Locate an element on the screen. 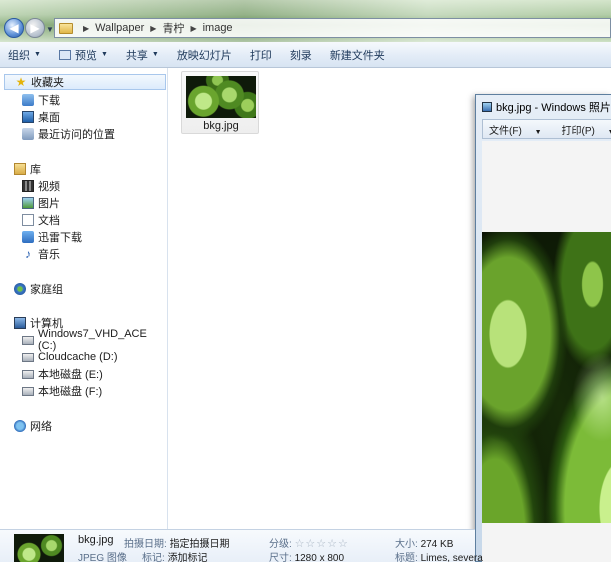  breadcrumb-qingning: 青柠 is located at coordinates (173, 28).